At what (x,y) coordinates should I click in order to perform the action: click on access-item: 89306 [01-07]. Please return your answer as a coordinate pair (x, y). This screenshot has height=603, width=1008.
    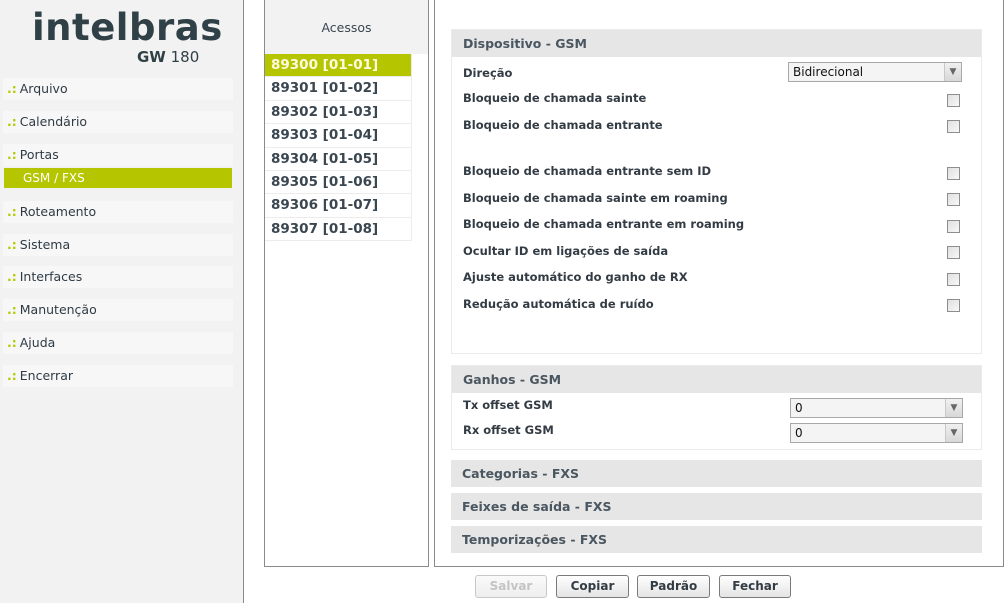
    Looking at the image, I should click on (338, 206).